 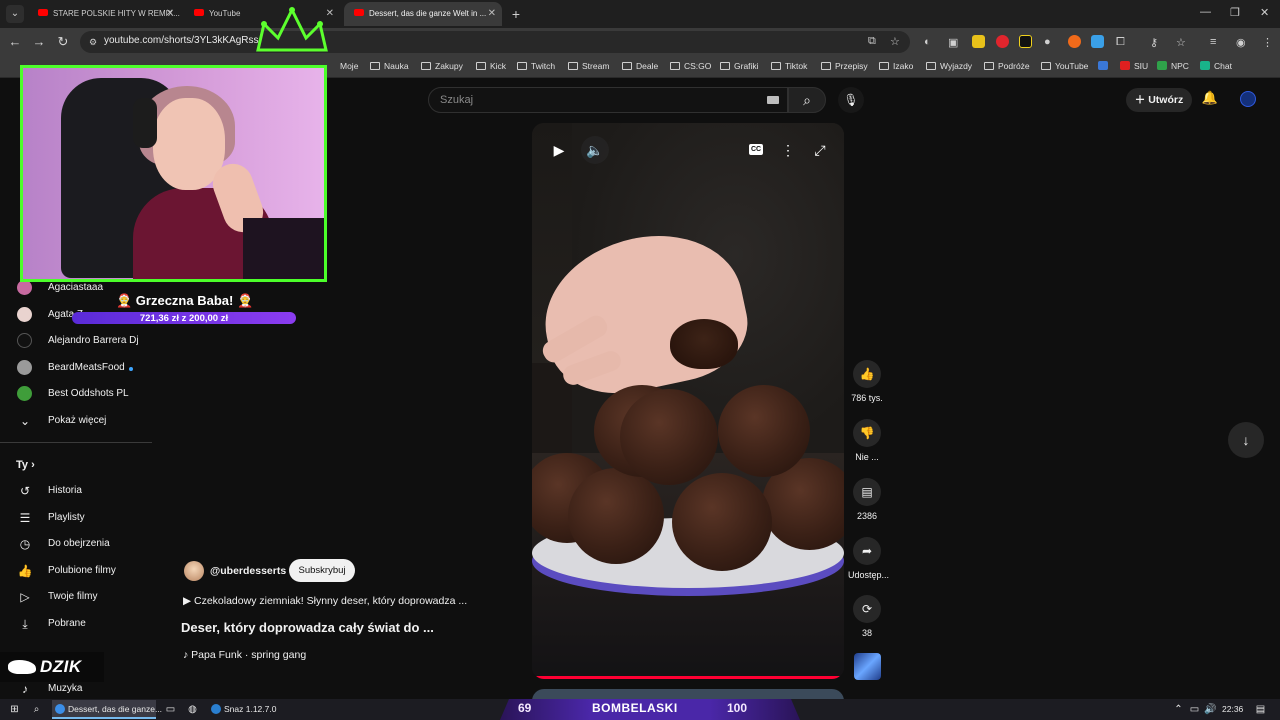 I want to click on notifications-bell-icon: 🔔, so click(x=1210, y=99).